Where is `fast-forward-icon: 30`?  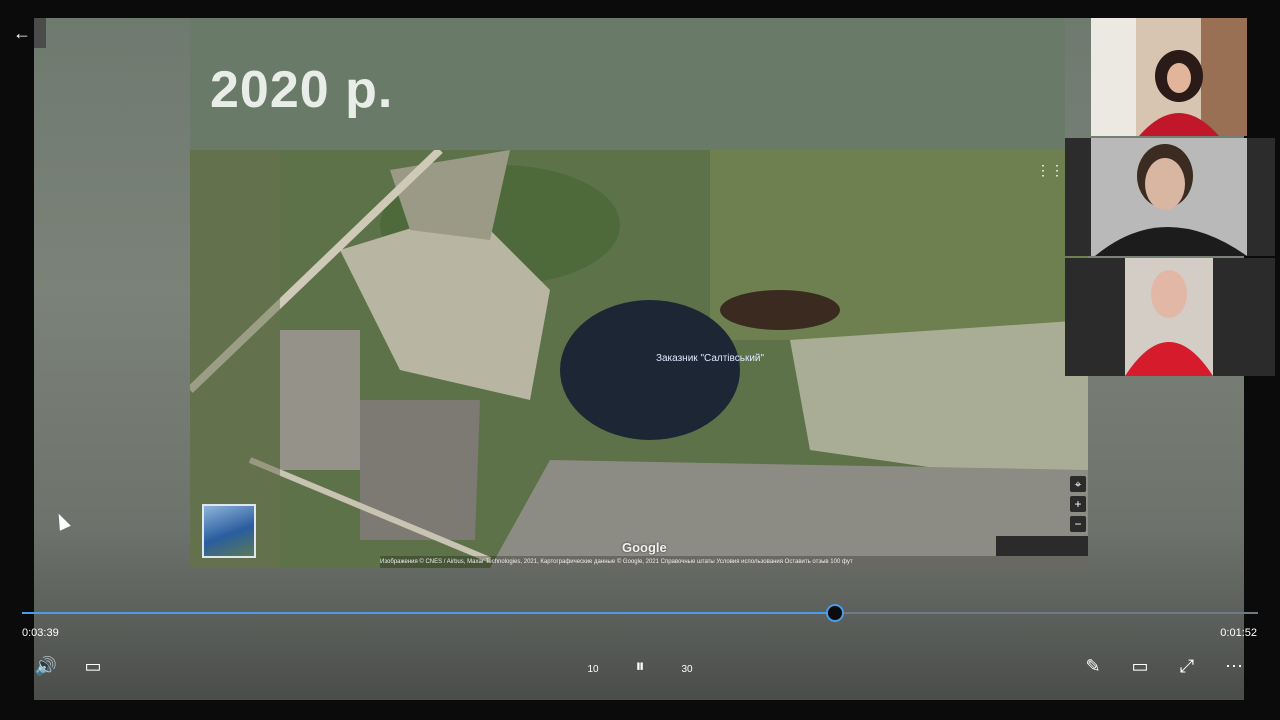 fast-forward-icon: 30 is located at coordinates (687, 669).